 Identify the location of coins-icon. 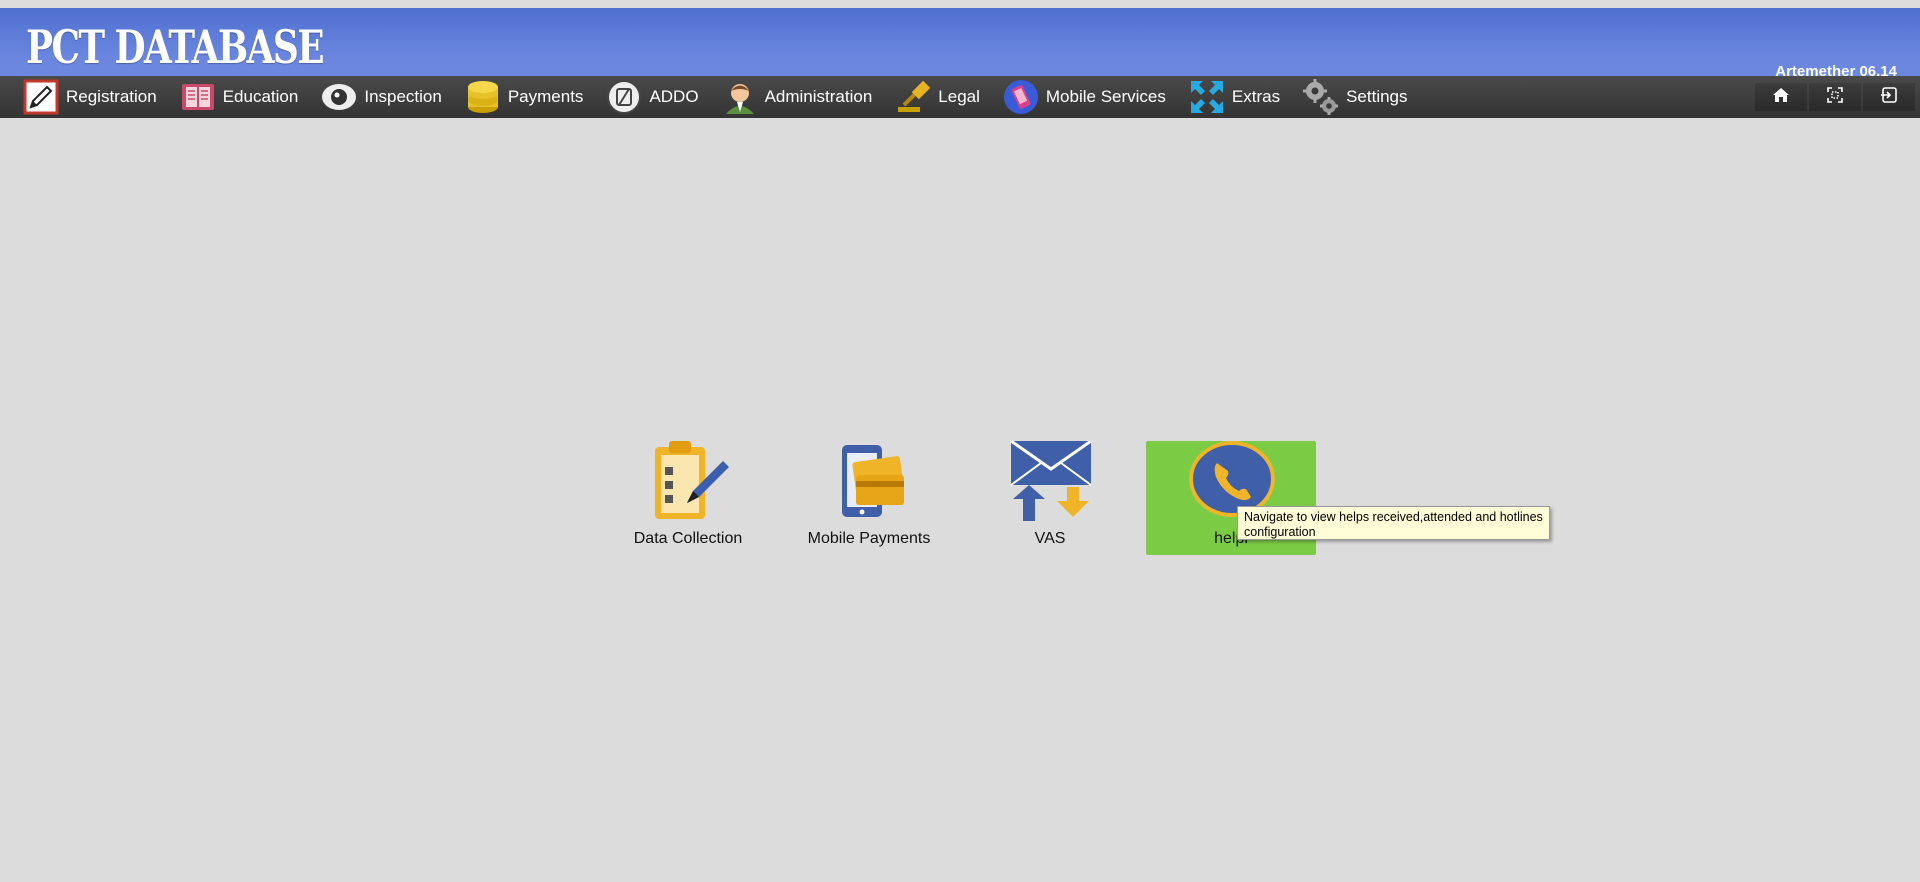
(483, 97).